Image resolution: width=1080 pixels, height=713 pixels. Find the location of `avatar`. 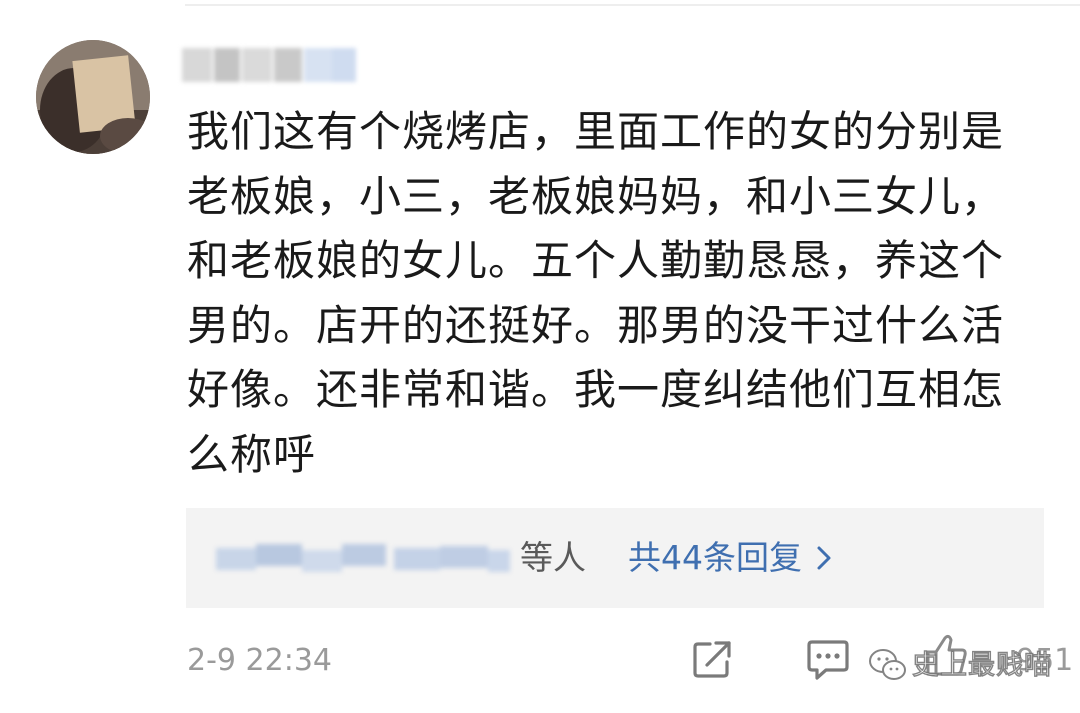

avatar is located at coordinates (93, 97).